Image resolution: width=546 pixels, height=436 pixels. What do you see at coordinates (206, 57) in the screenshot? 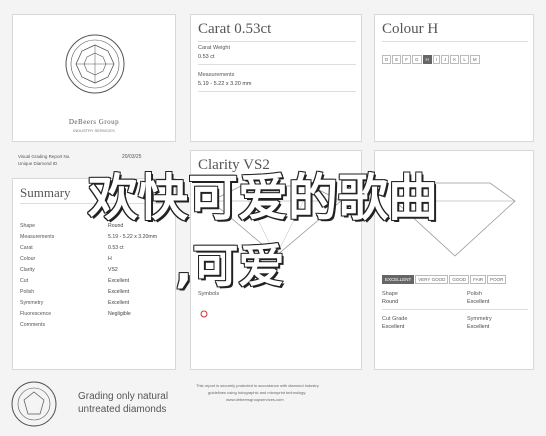
I see `carat-weight-value: 0.53 ct` at bounding box center [206, 57].